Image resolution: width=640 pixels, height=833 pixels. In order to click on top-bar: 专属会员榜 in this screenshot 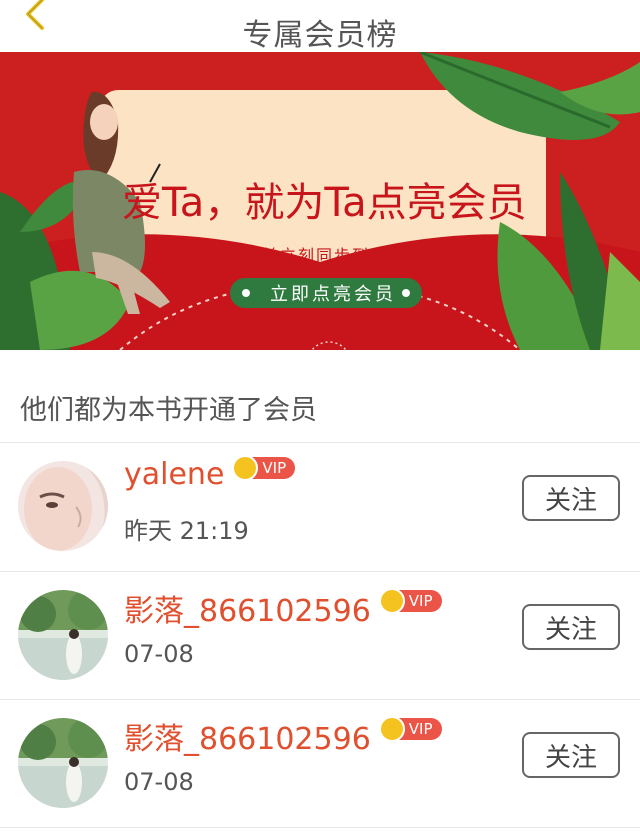, I will do `click(320, 26)`.